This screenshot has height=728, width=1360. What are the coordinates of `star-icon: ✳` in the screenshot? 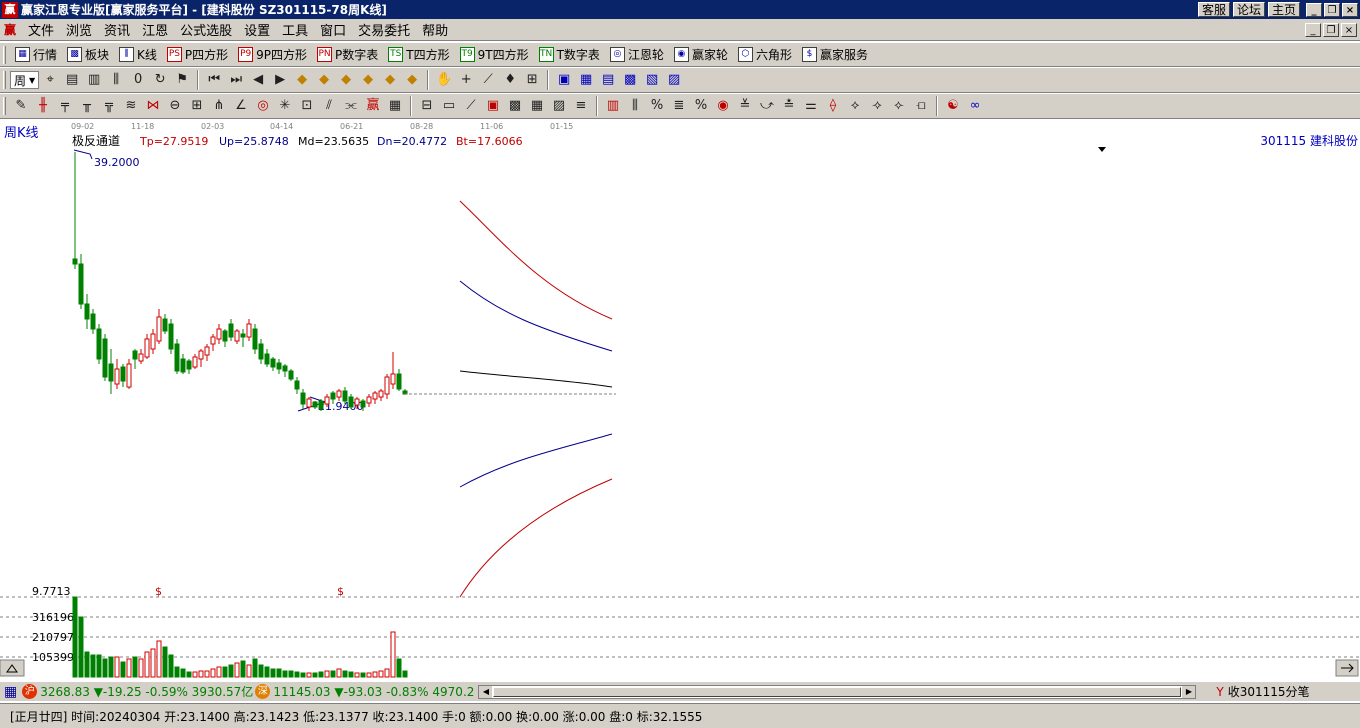 It's located at (285, 106).